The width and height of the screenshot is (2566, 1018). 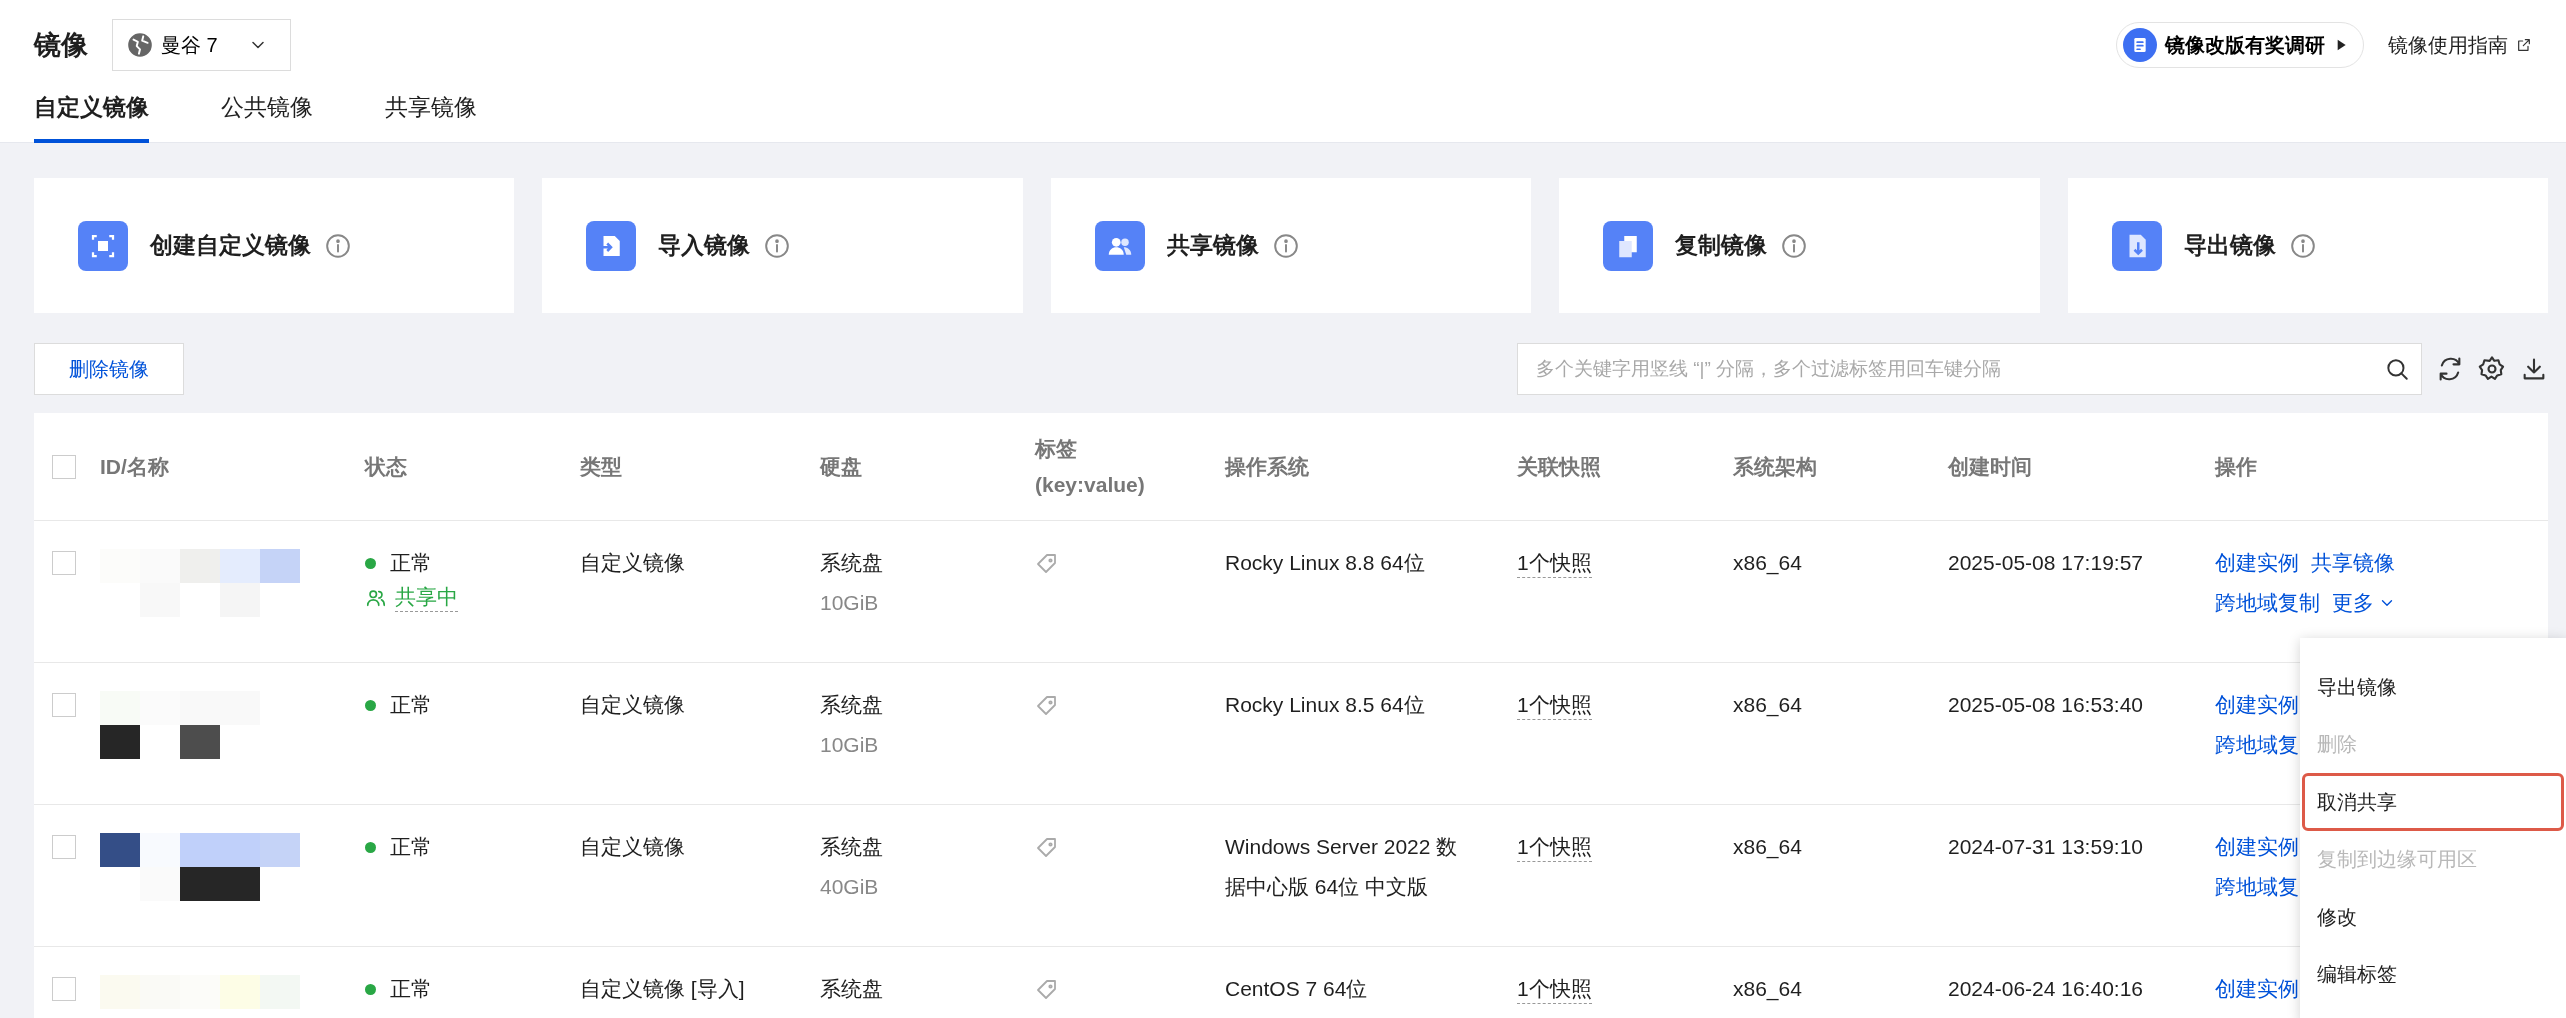 What do you see at coordinates (1628, 245) in the screenshot?
I see `copy-icon` at bounding box center [1628, 245].